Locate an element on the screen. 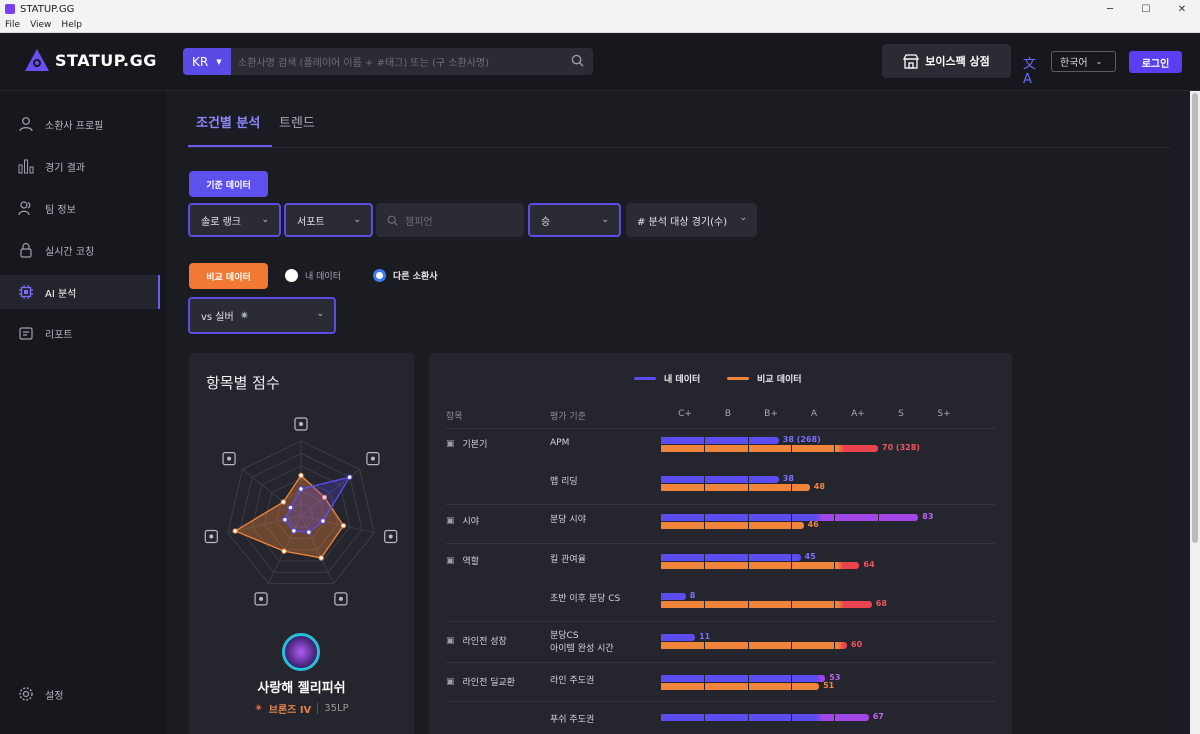 The height and width of the screenshot is (734, 1200). sidebar-item-live-coaching: 실시간 코칭 is located at coordinates (80, 250).